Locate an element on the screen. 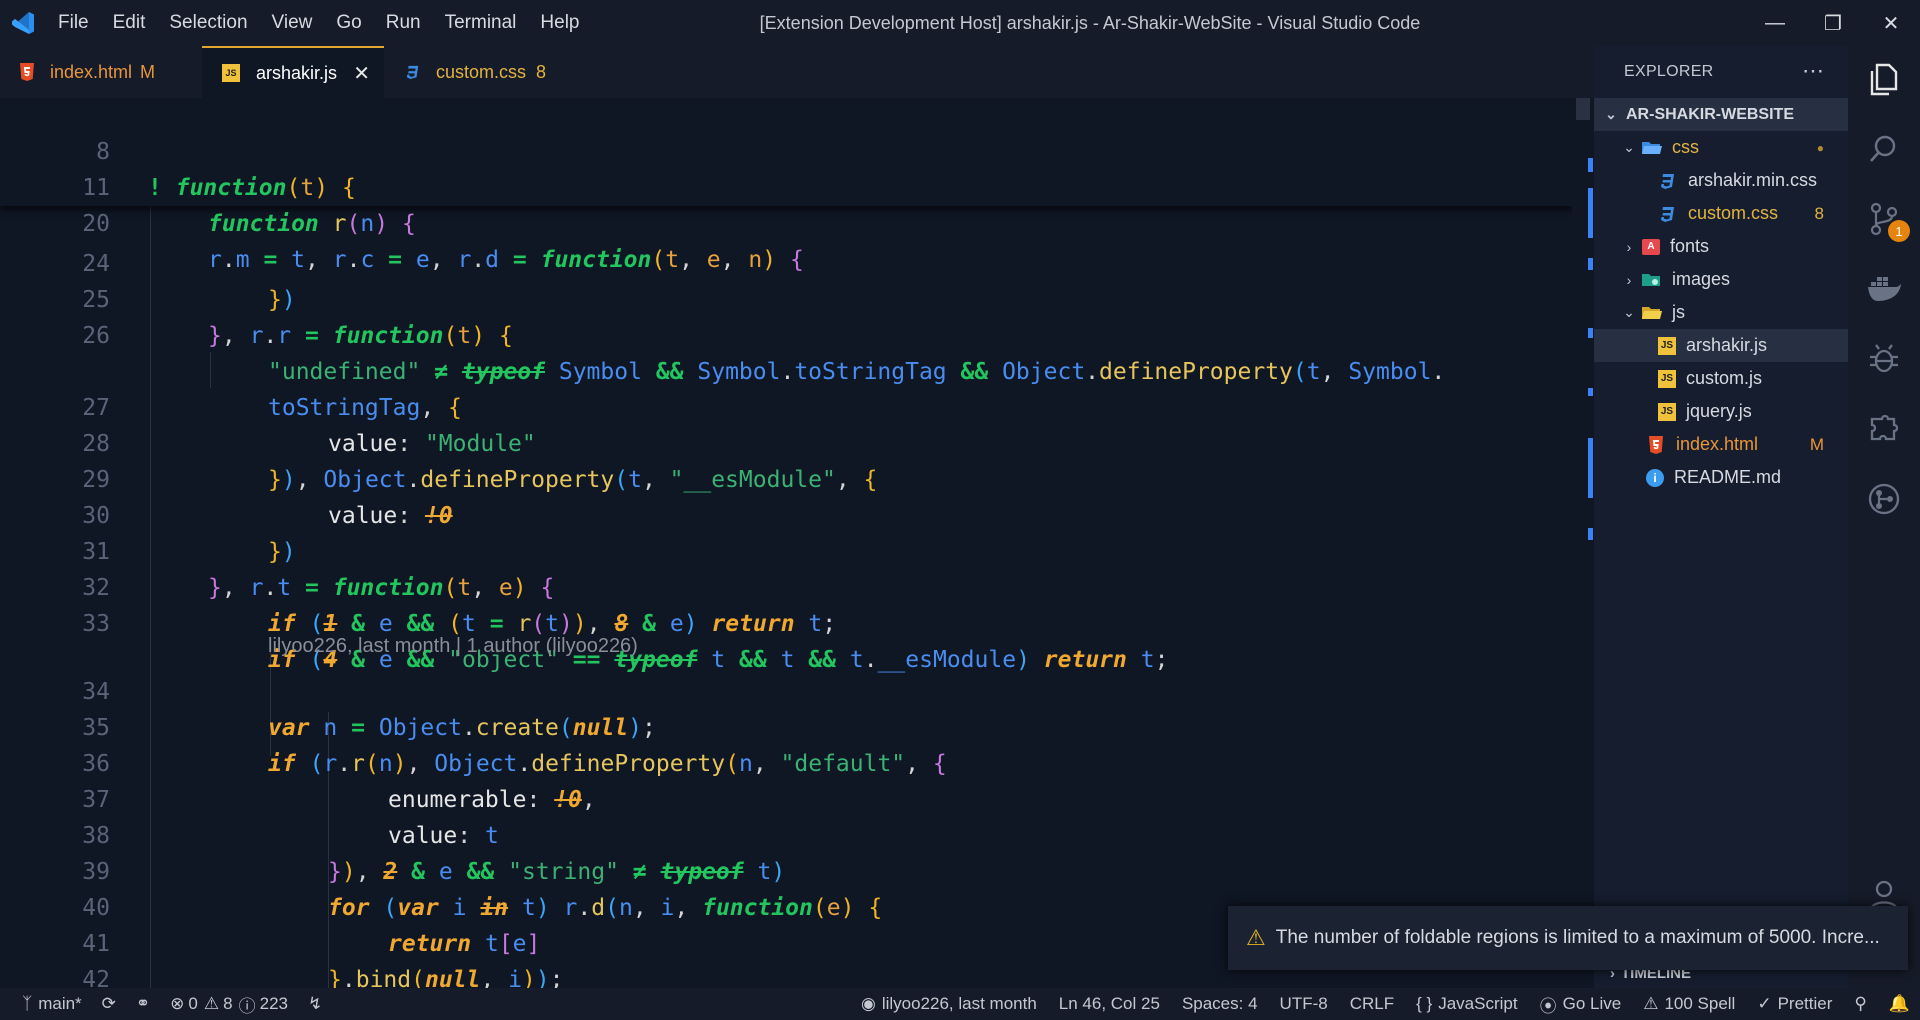  restore-icon: ❐ is located at coordinates (1833, 23).